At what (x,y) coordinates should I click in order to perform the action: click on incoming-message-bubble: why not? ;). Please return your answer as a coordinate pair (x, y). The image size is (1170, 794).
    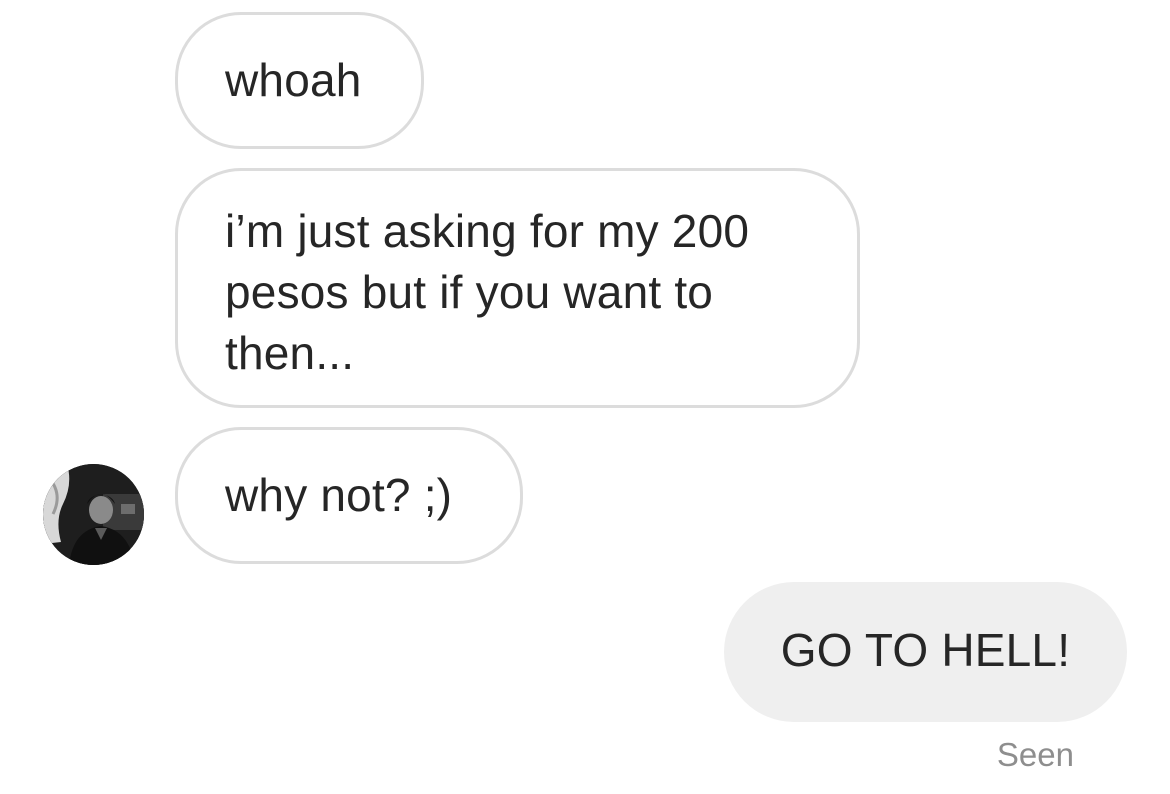
    Looking at the image, I should click on (349, 495).